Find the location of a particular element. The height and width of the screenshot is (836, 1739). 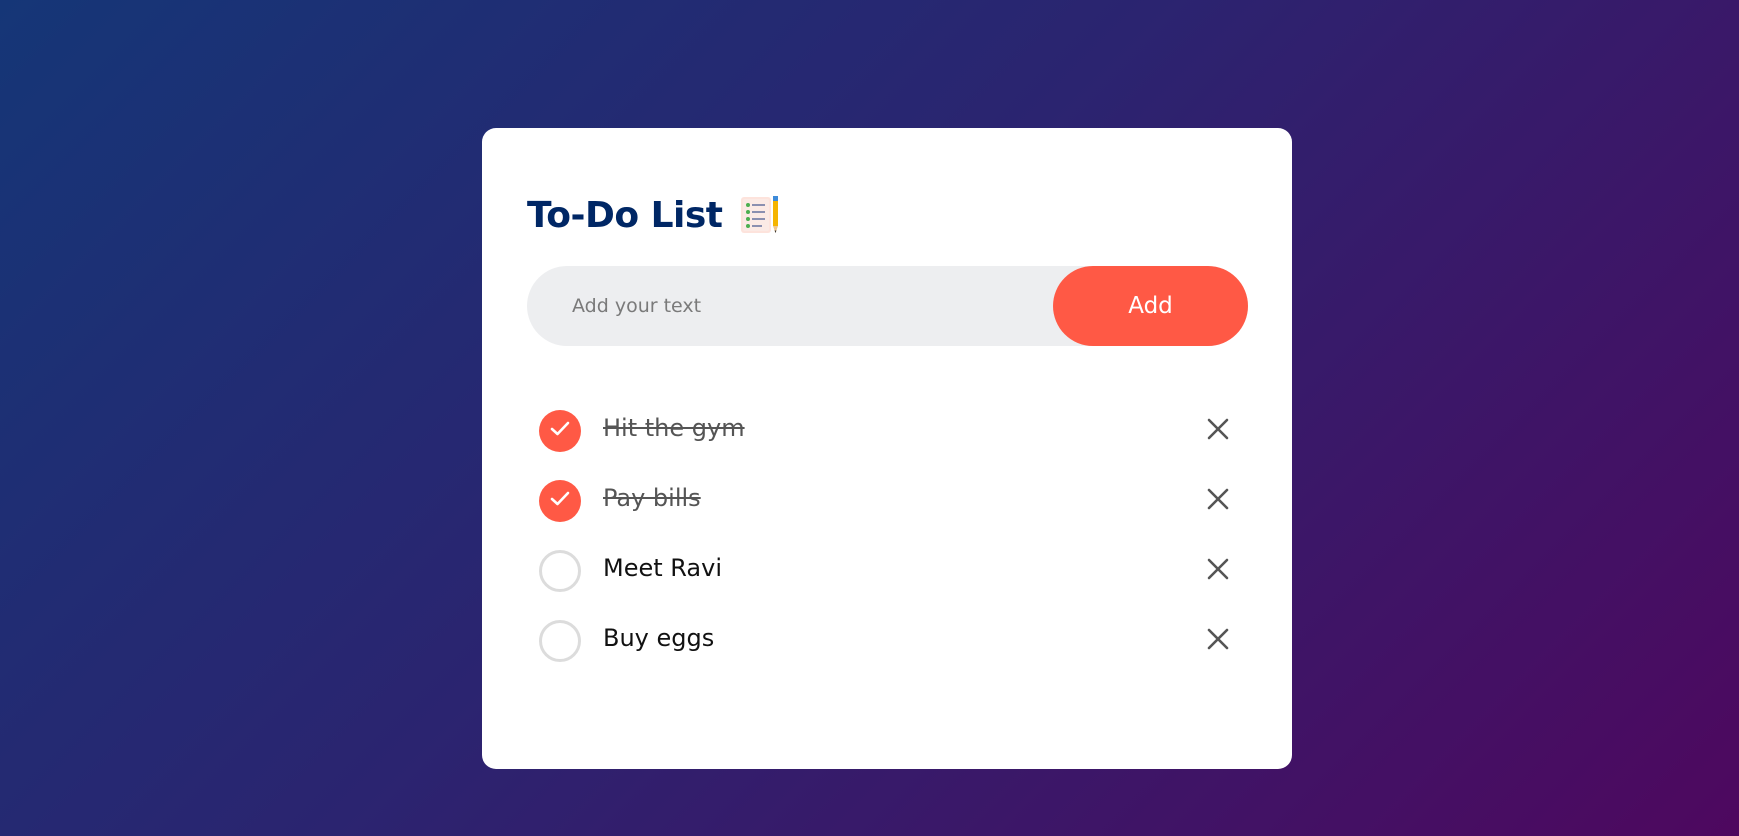

title-row: To-Do List is located at coordinates (654, 215).